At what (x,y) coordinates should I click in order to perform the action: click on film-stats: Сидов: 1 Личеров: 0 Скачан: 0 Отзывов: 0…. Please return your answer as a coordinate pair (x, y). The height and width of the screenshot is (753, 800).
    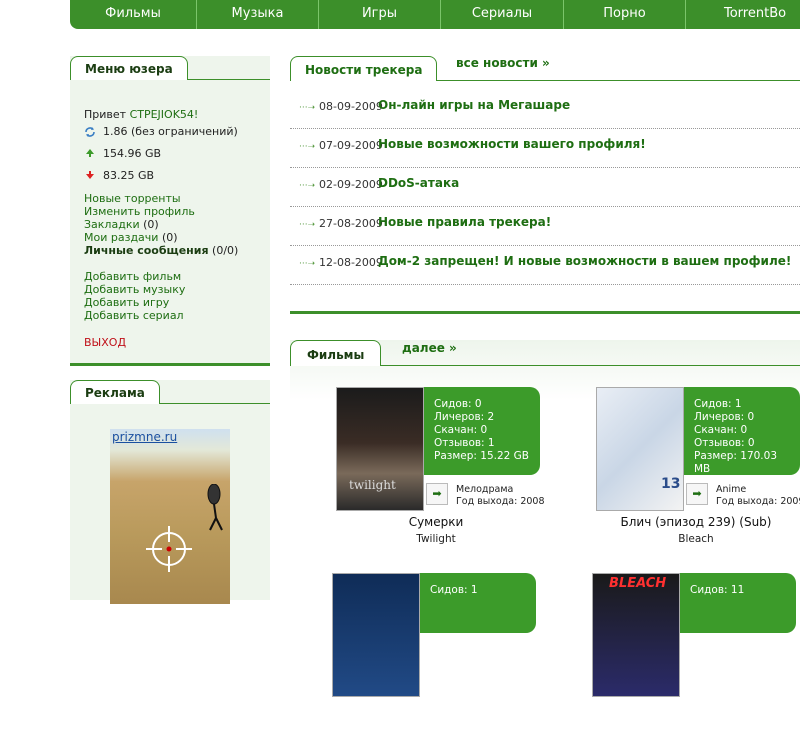
    Looking at the image, I should click on (742, 431).